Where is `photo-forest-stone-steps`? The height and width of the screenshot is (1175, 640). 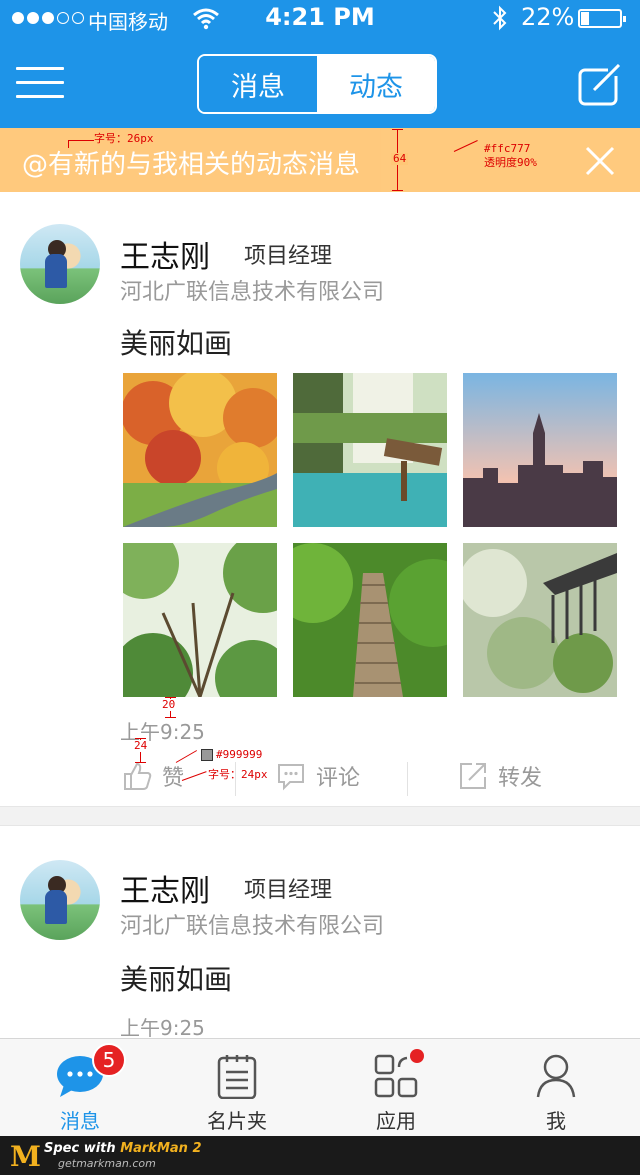
photo-forest-stone-steps is located at coordinates (370, 620).